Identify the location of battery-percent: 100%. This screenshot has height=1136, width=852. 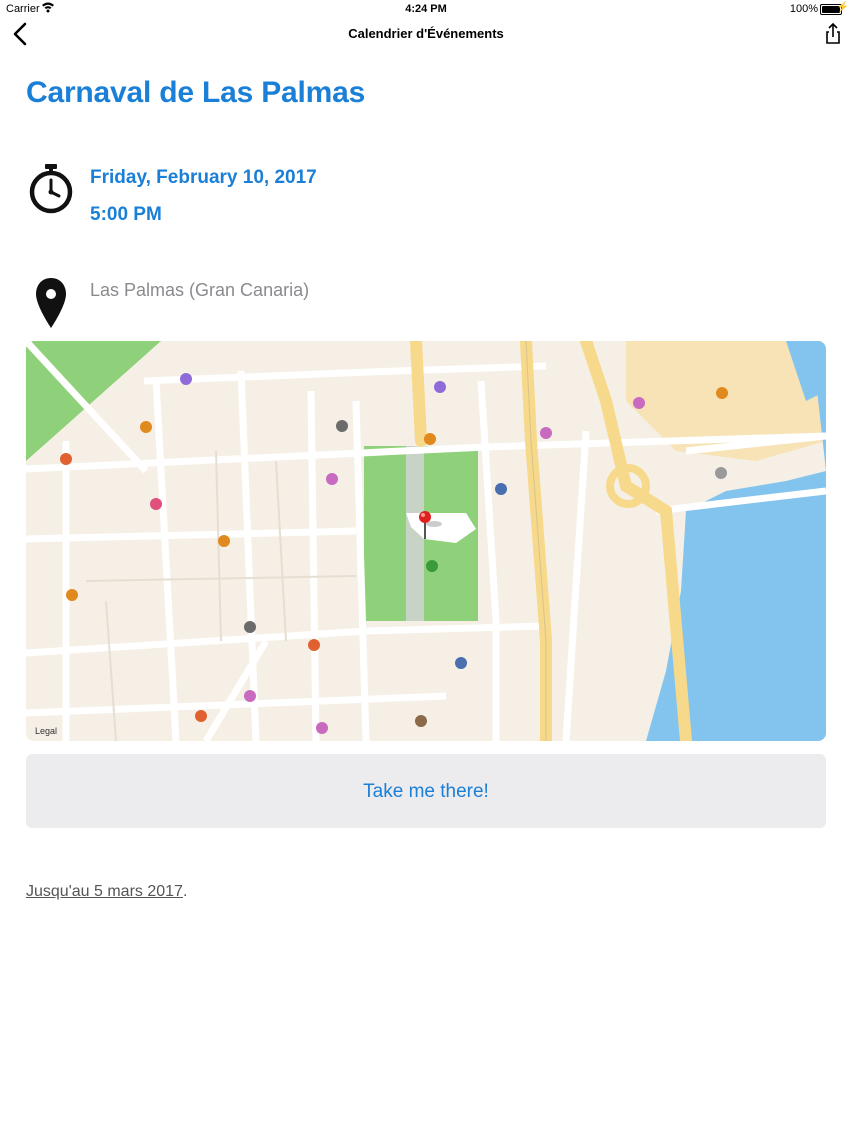
(803, 9).